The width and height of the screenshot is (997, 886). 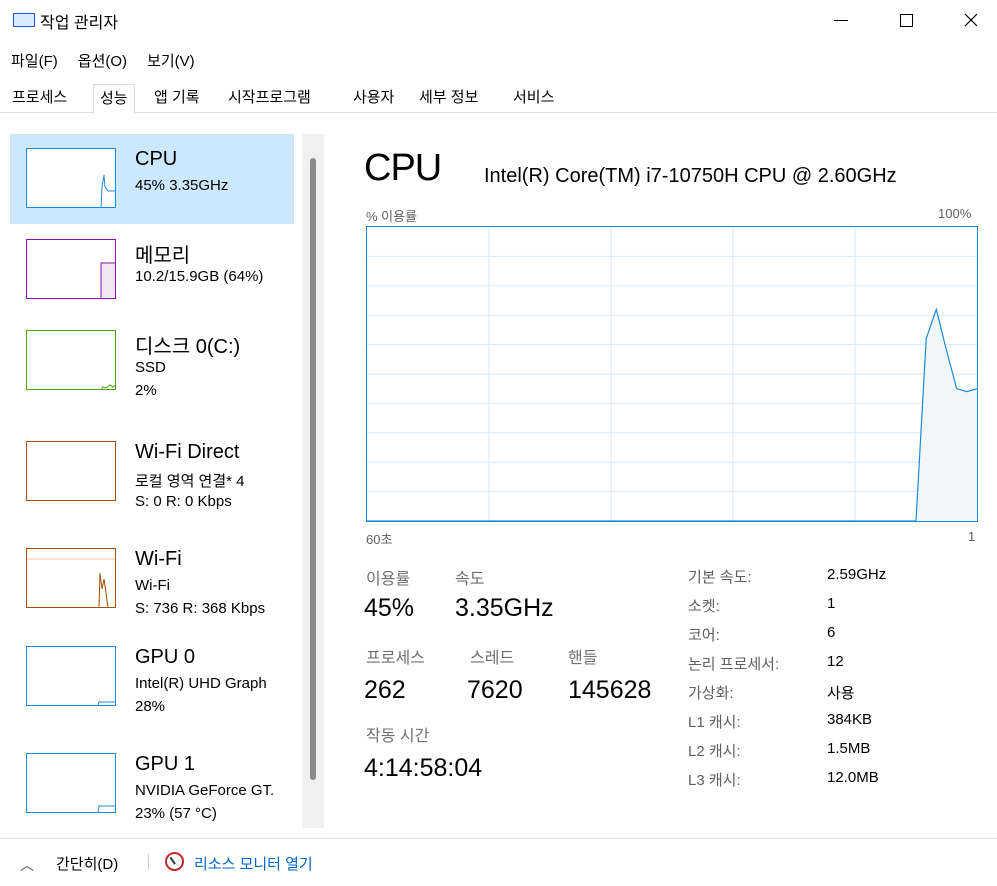 I want to click on sidebar-item-cpu: CPU 45% 3.35GHz, so click(x=152, y=179).